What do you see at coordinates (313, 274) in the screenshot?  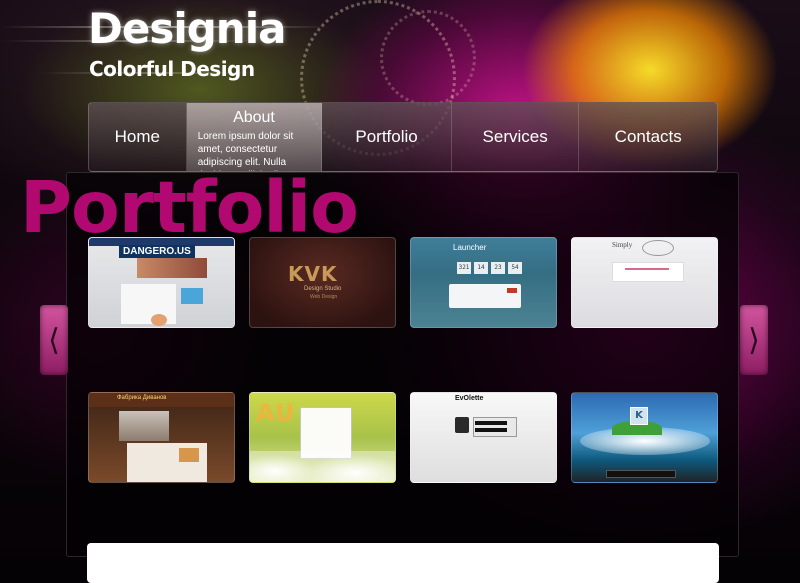 I see `thumb-logo: KVK` at bounding box center [313, 274].